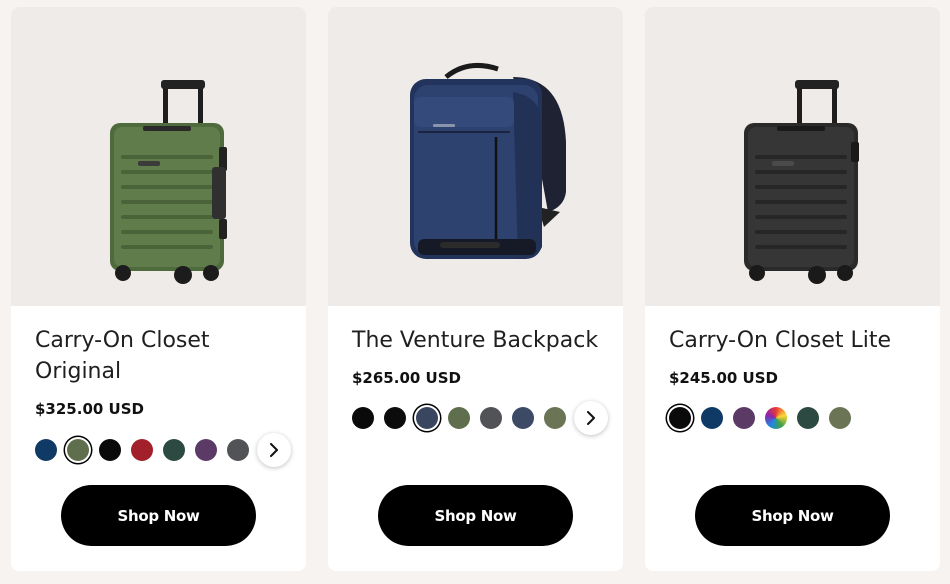  Describe the element at coordinates (477, 340) in the screenshot. I see `product-title: The Venture Backpack` at that location.